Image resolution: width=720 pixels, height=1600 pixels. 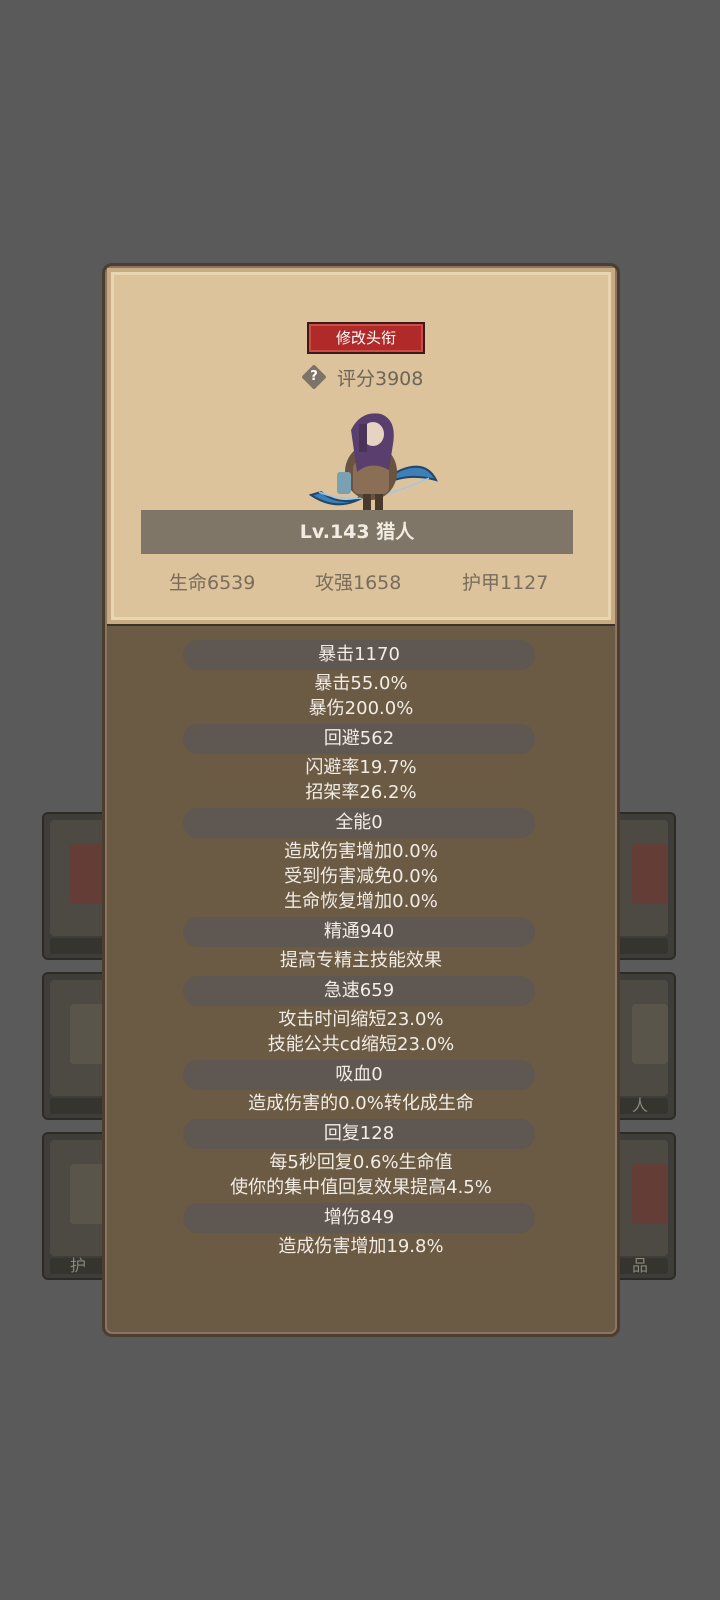 I want to click on stat-line: 造成伤害增加19.8%, so click(x=361, y=1246).